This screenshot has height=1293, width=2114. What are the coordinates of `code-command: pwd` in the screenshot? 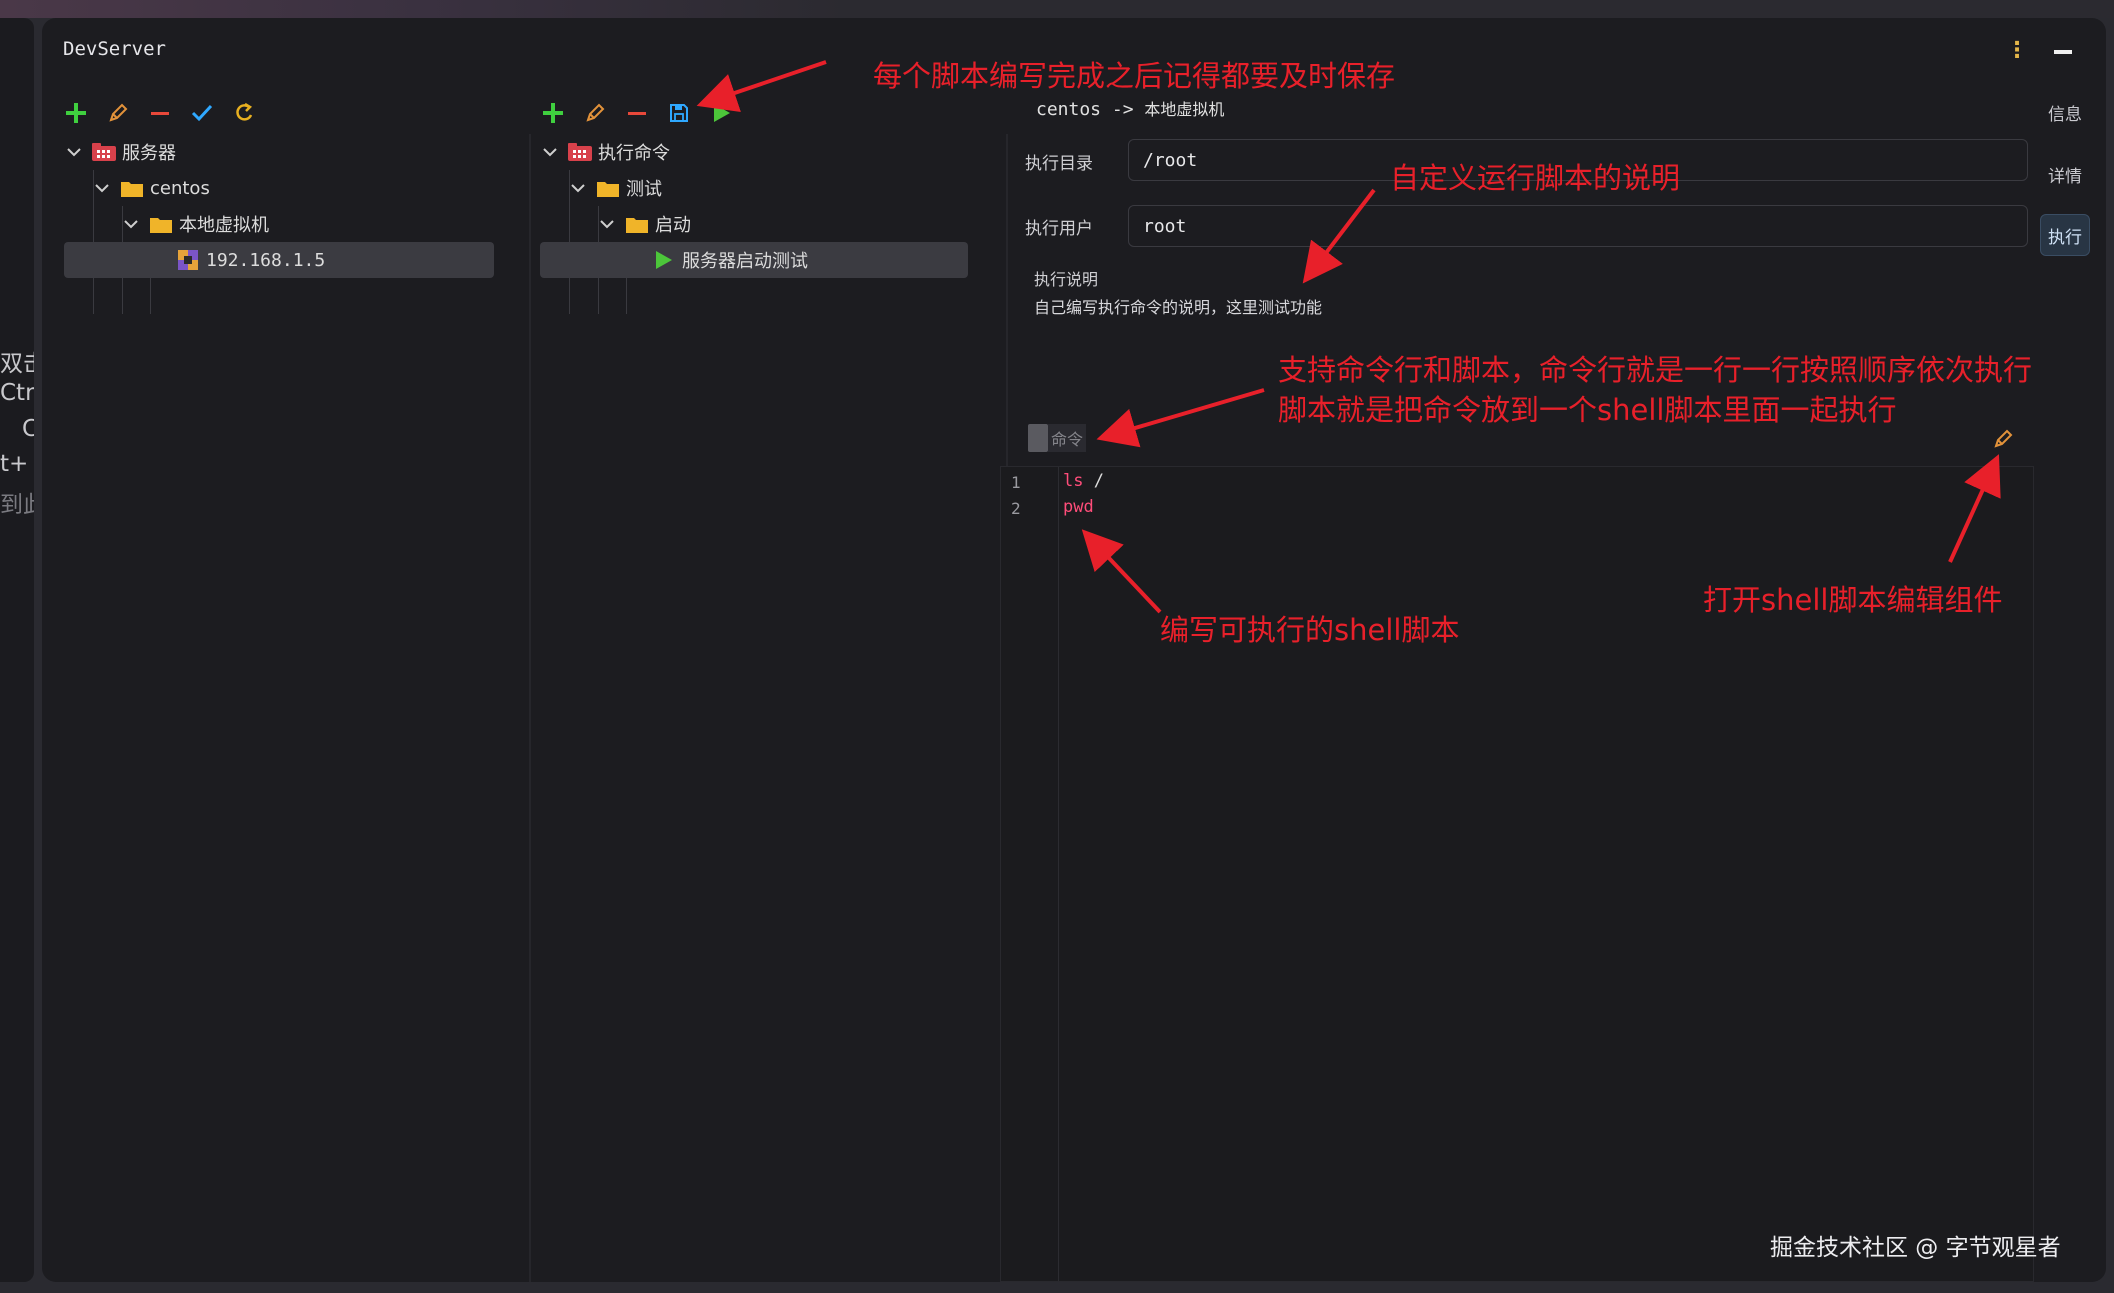 It's located at (1078, 507).